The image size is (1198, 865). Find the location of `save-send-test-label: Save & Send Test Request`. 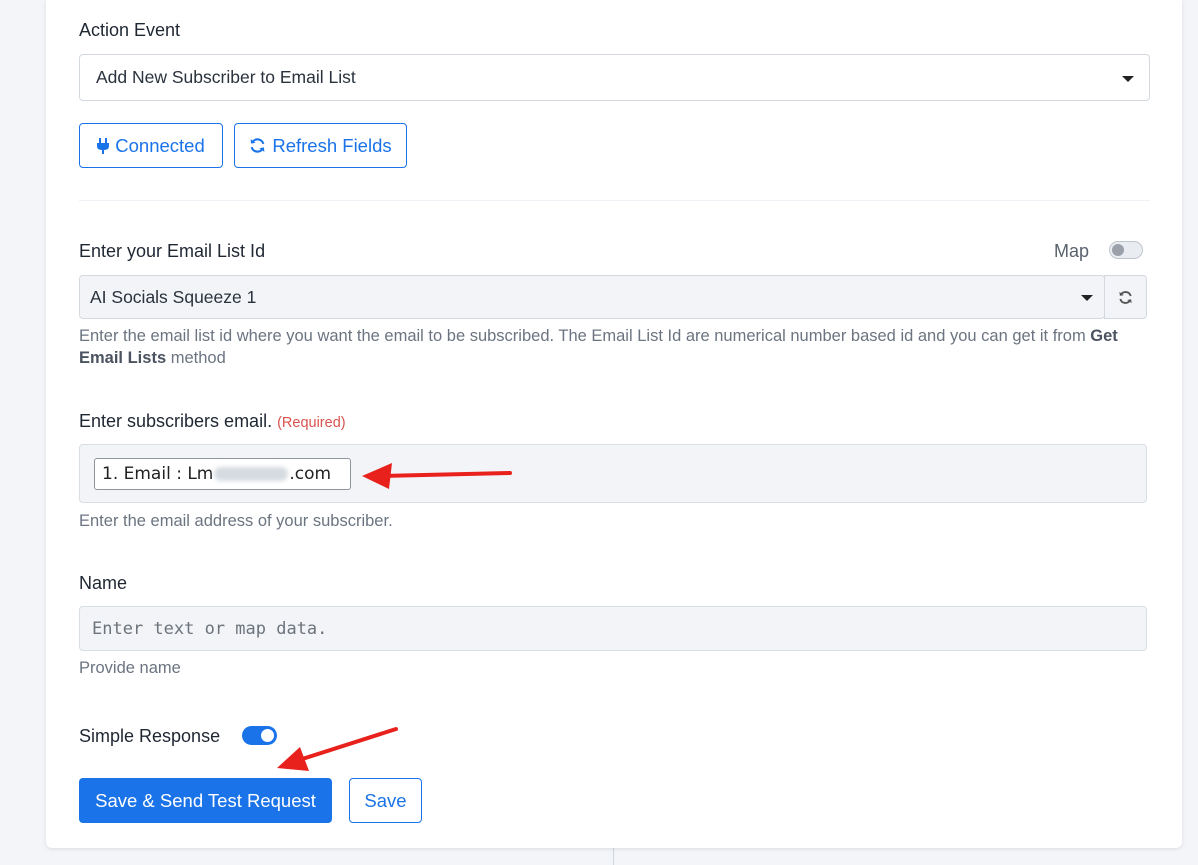

save-send-test-label: Save & Send Test Request is located at coordinates (205, 800).